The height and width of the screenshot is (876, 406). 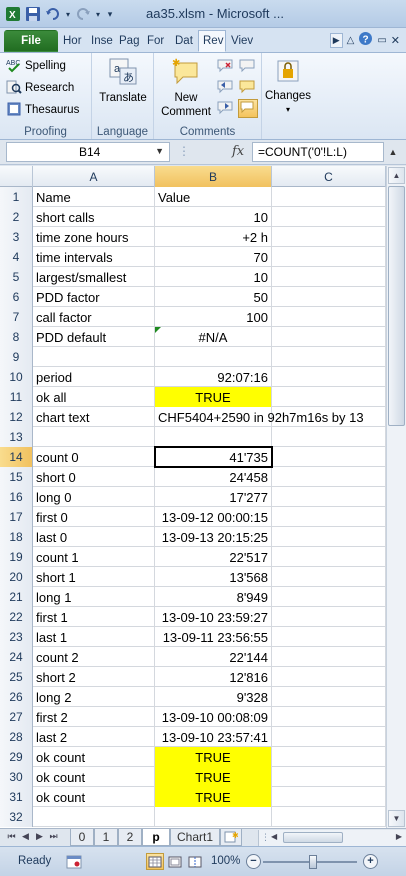 I want to click on cell-a: first 2, so click(x=94, y=717).